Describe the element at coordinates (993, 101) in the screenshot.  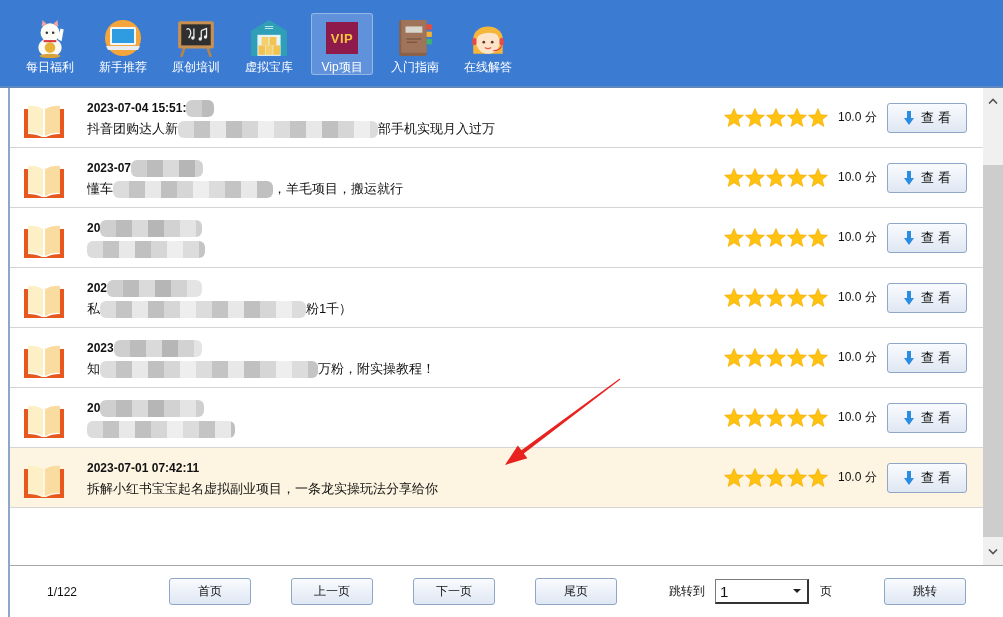
I see `chevron-up-icon` at that location.